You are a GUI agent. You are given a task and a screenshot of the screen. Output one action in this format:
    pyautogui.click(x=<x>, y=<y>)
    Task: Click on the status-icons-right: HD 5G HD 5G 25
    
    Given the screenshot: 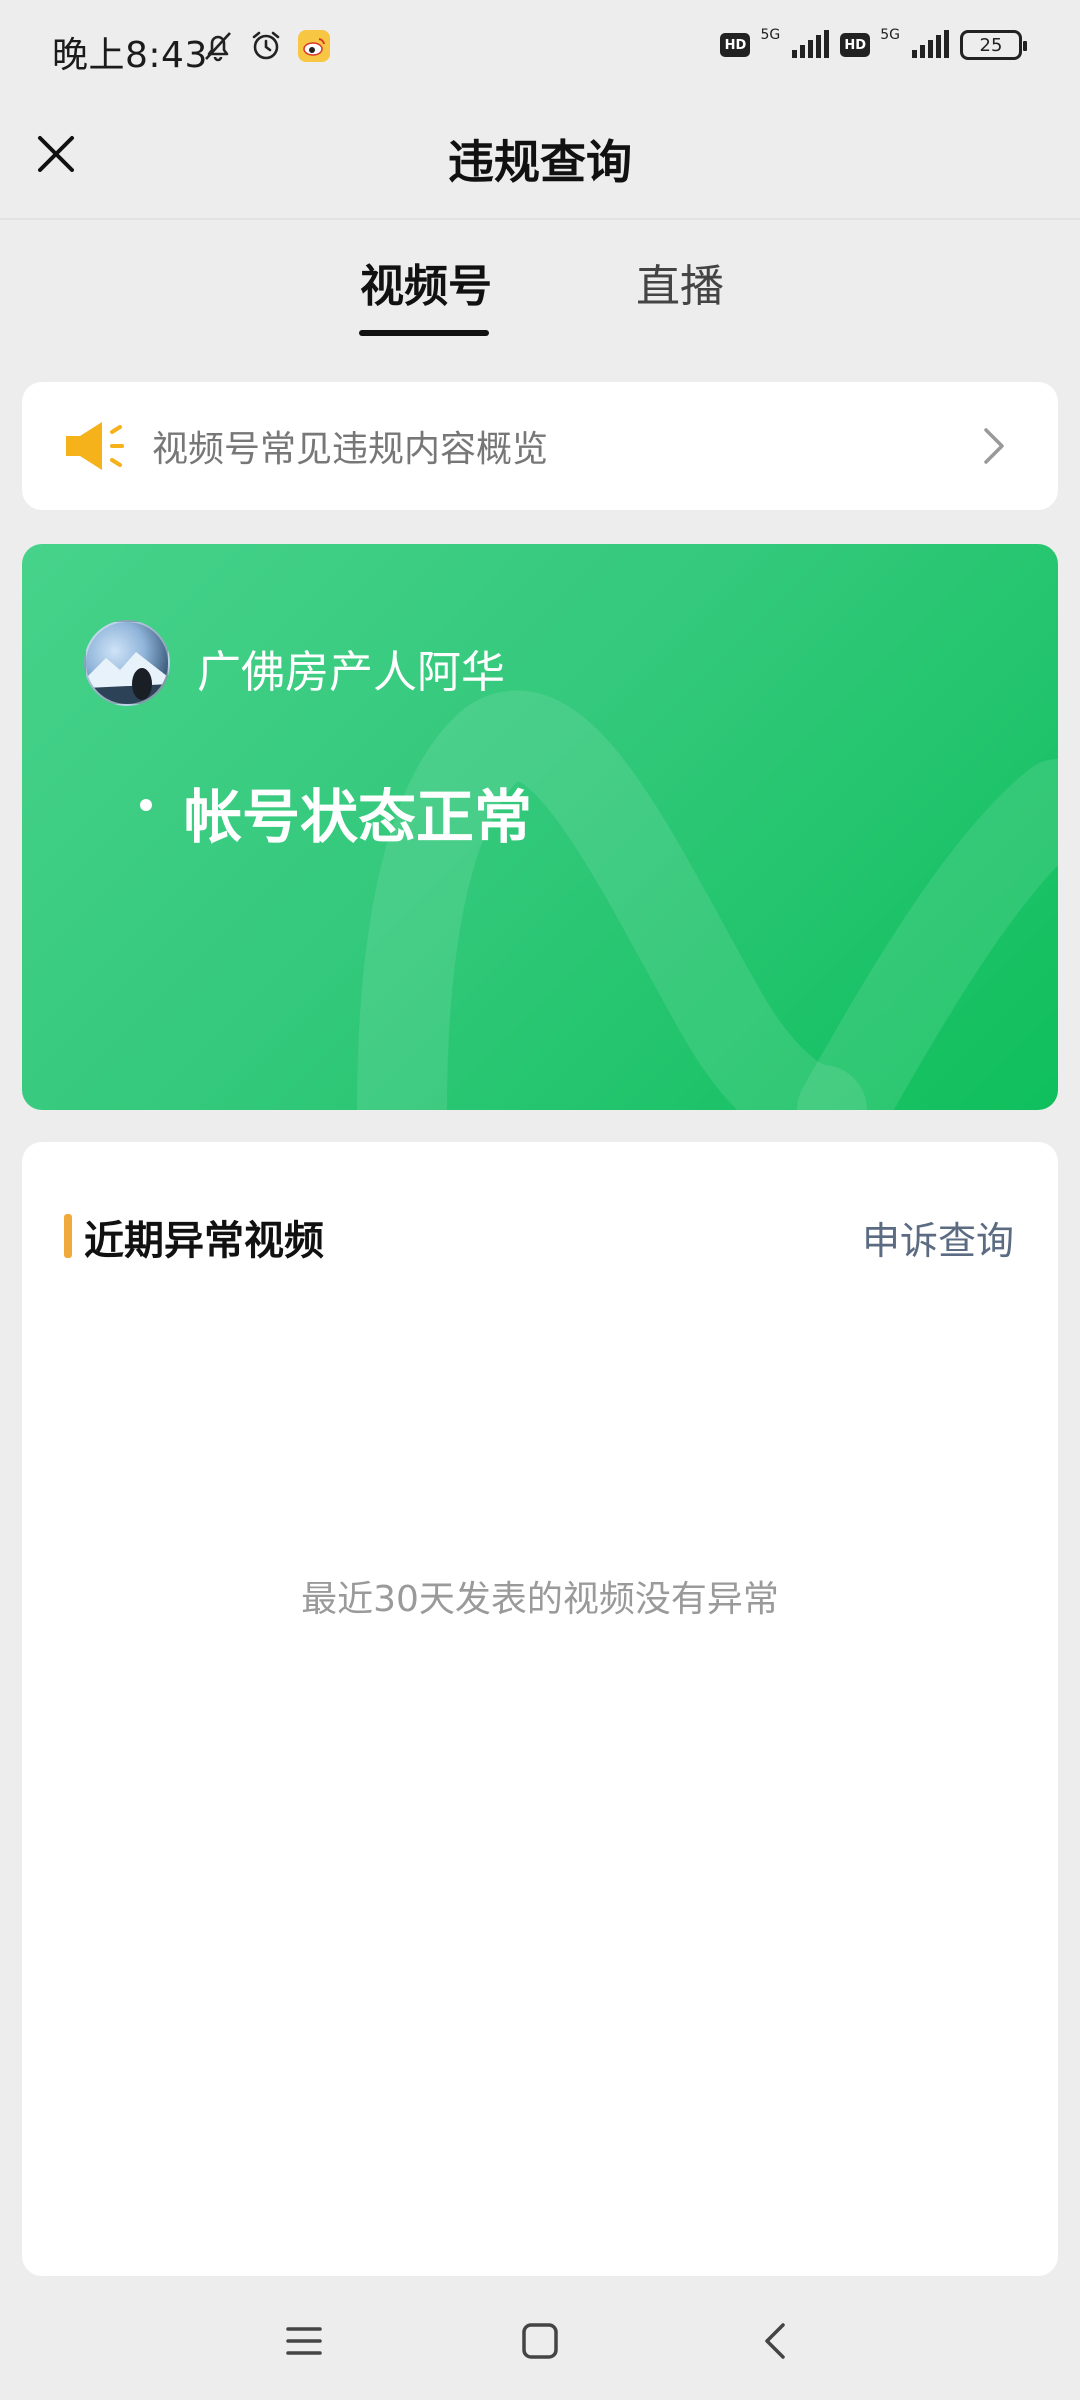 What is the action you would take?
    pyautogui.click(x=873, y=43)
    